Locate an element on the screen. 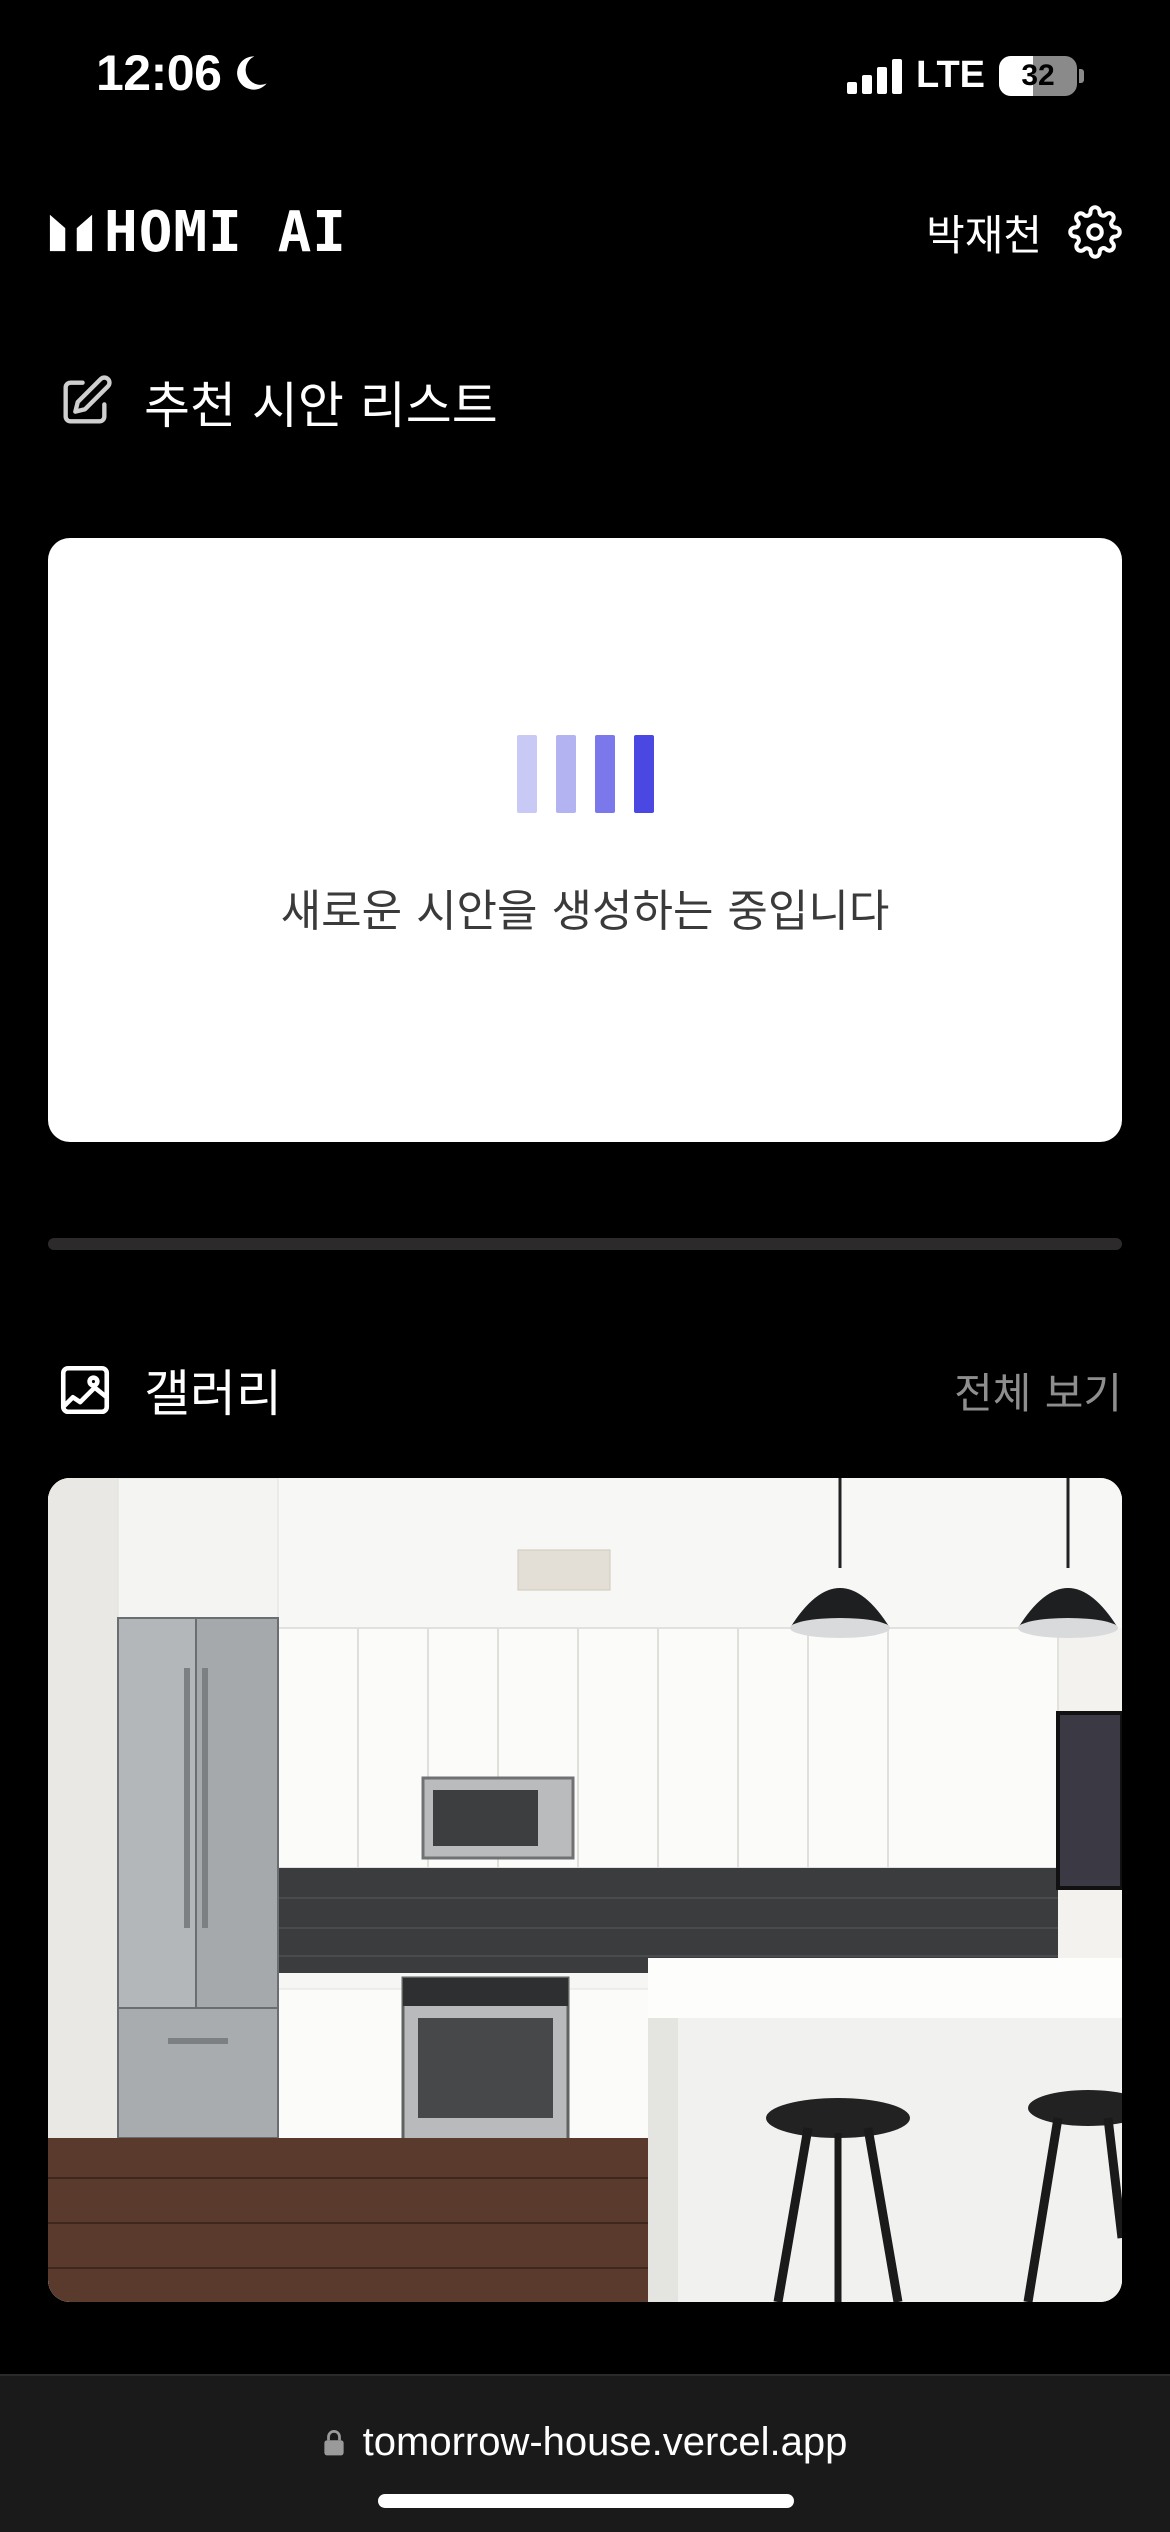 The height and width of the screenshot is (2532, 1170). gear-icon is located at coordinates (1095, 232).